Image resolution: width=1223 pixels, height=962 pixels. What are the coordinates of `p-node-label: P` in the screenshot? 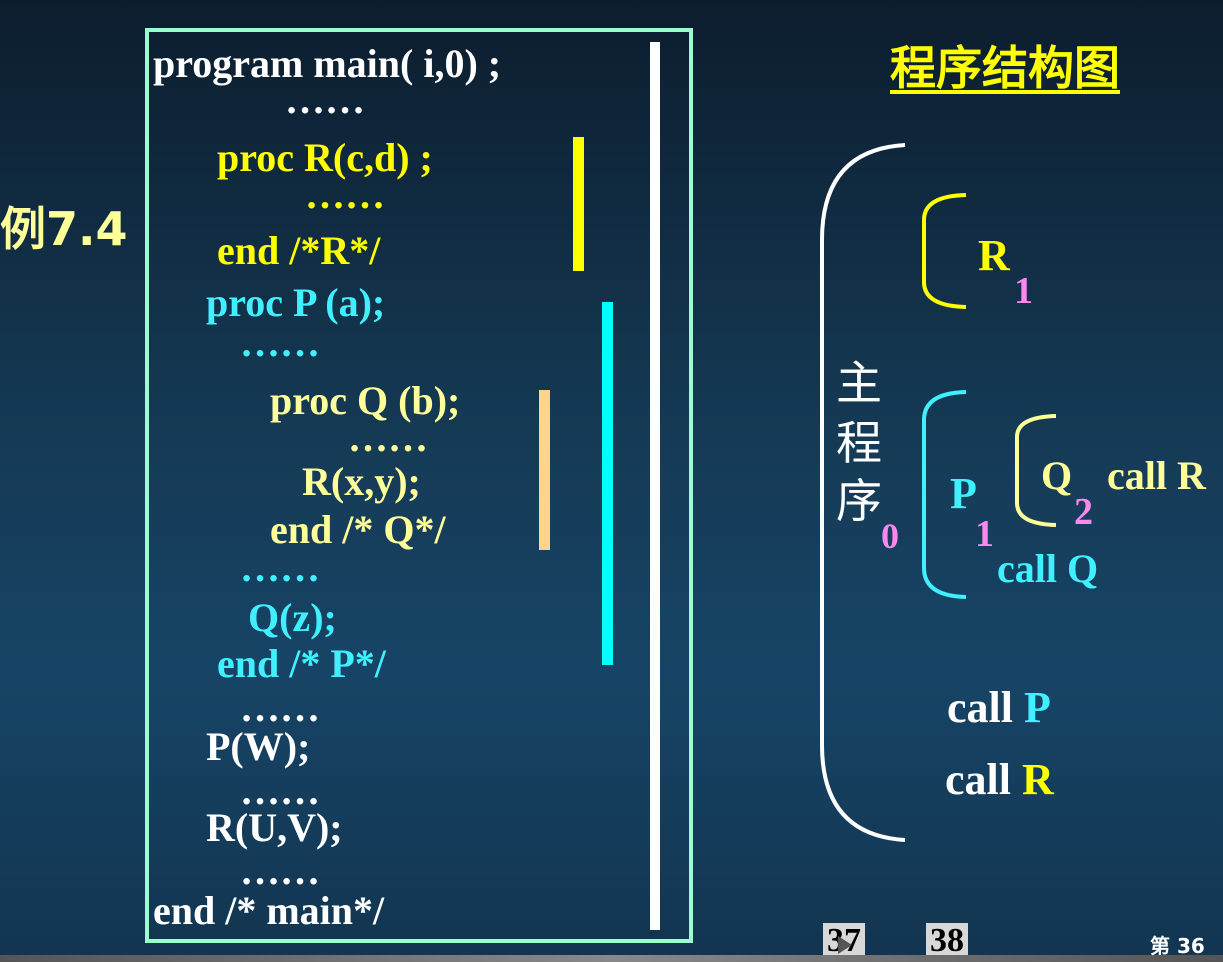 It's located at (963, 493).